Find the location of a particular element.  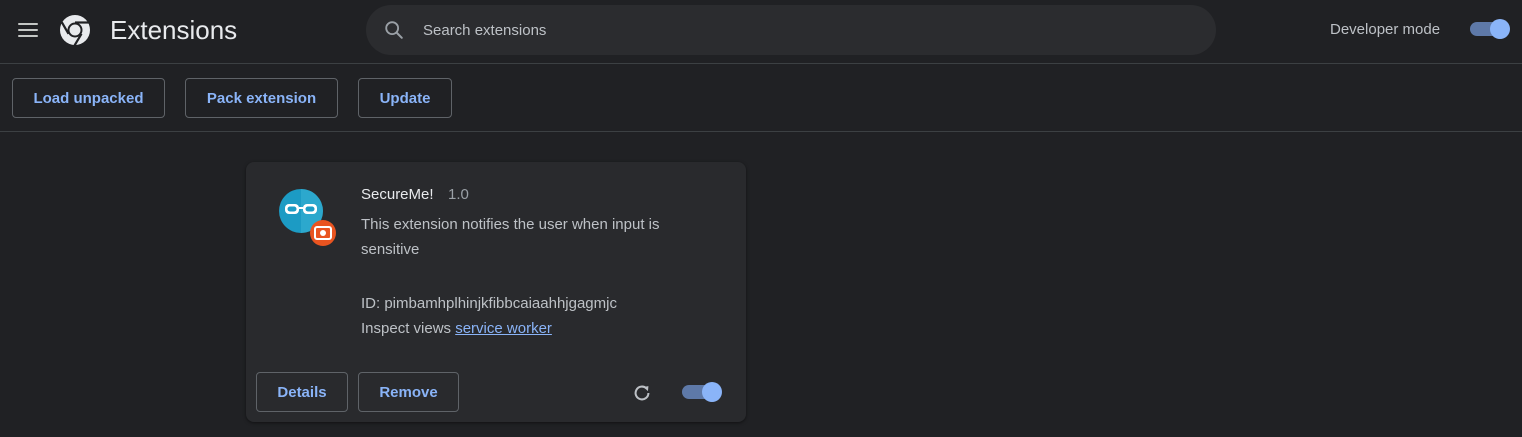

service-worker-link: service worker is located at coordinates (503, 328).